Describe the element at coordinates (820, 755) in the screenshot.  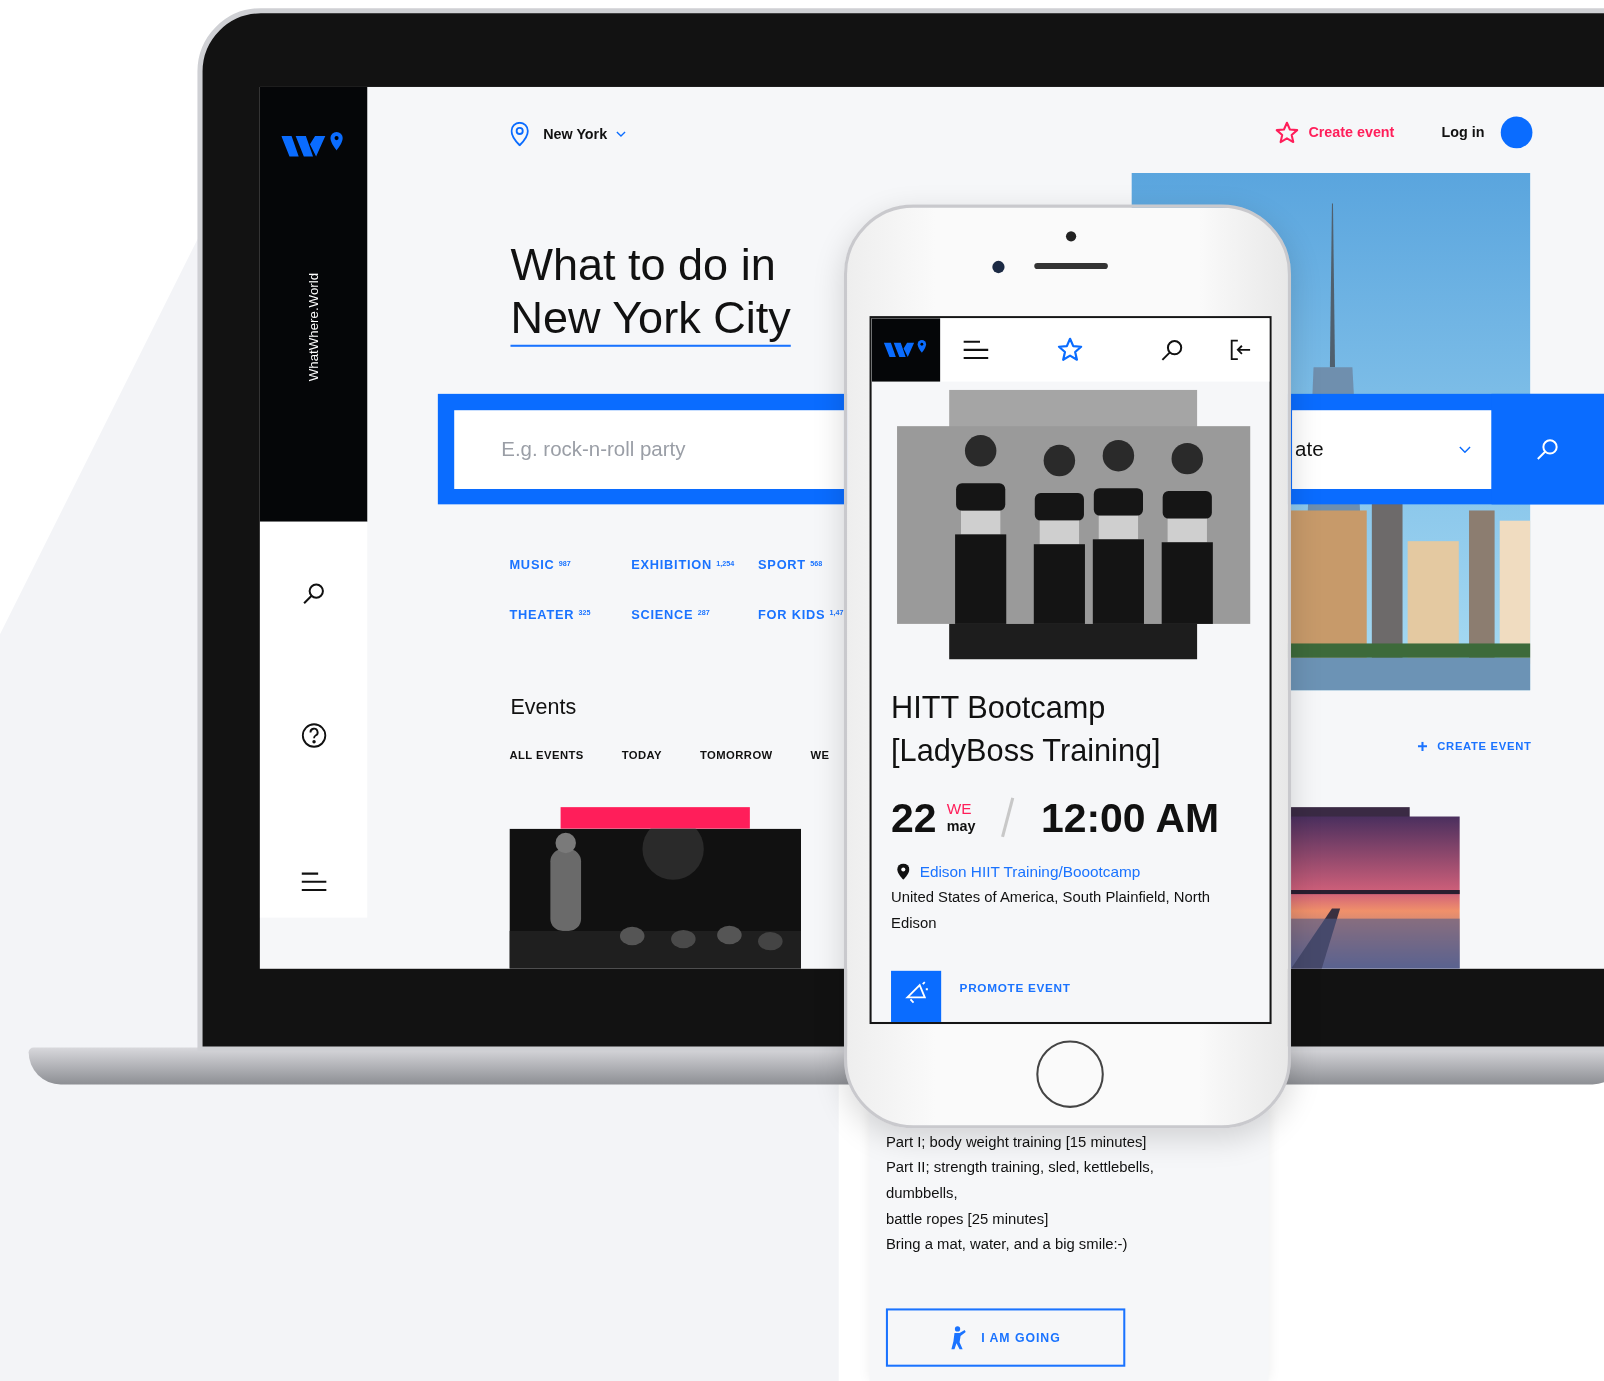
I see `filter-tab: WE` at that location.